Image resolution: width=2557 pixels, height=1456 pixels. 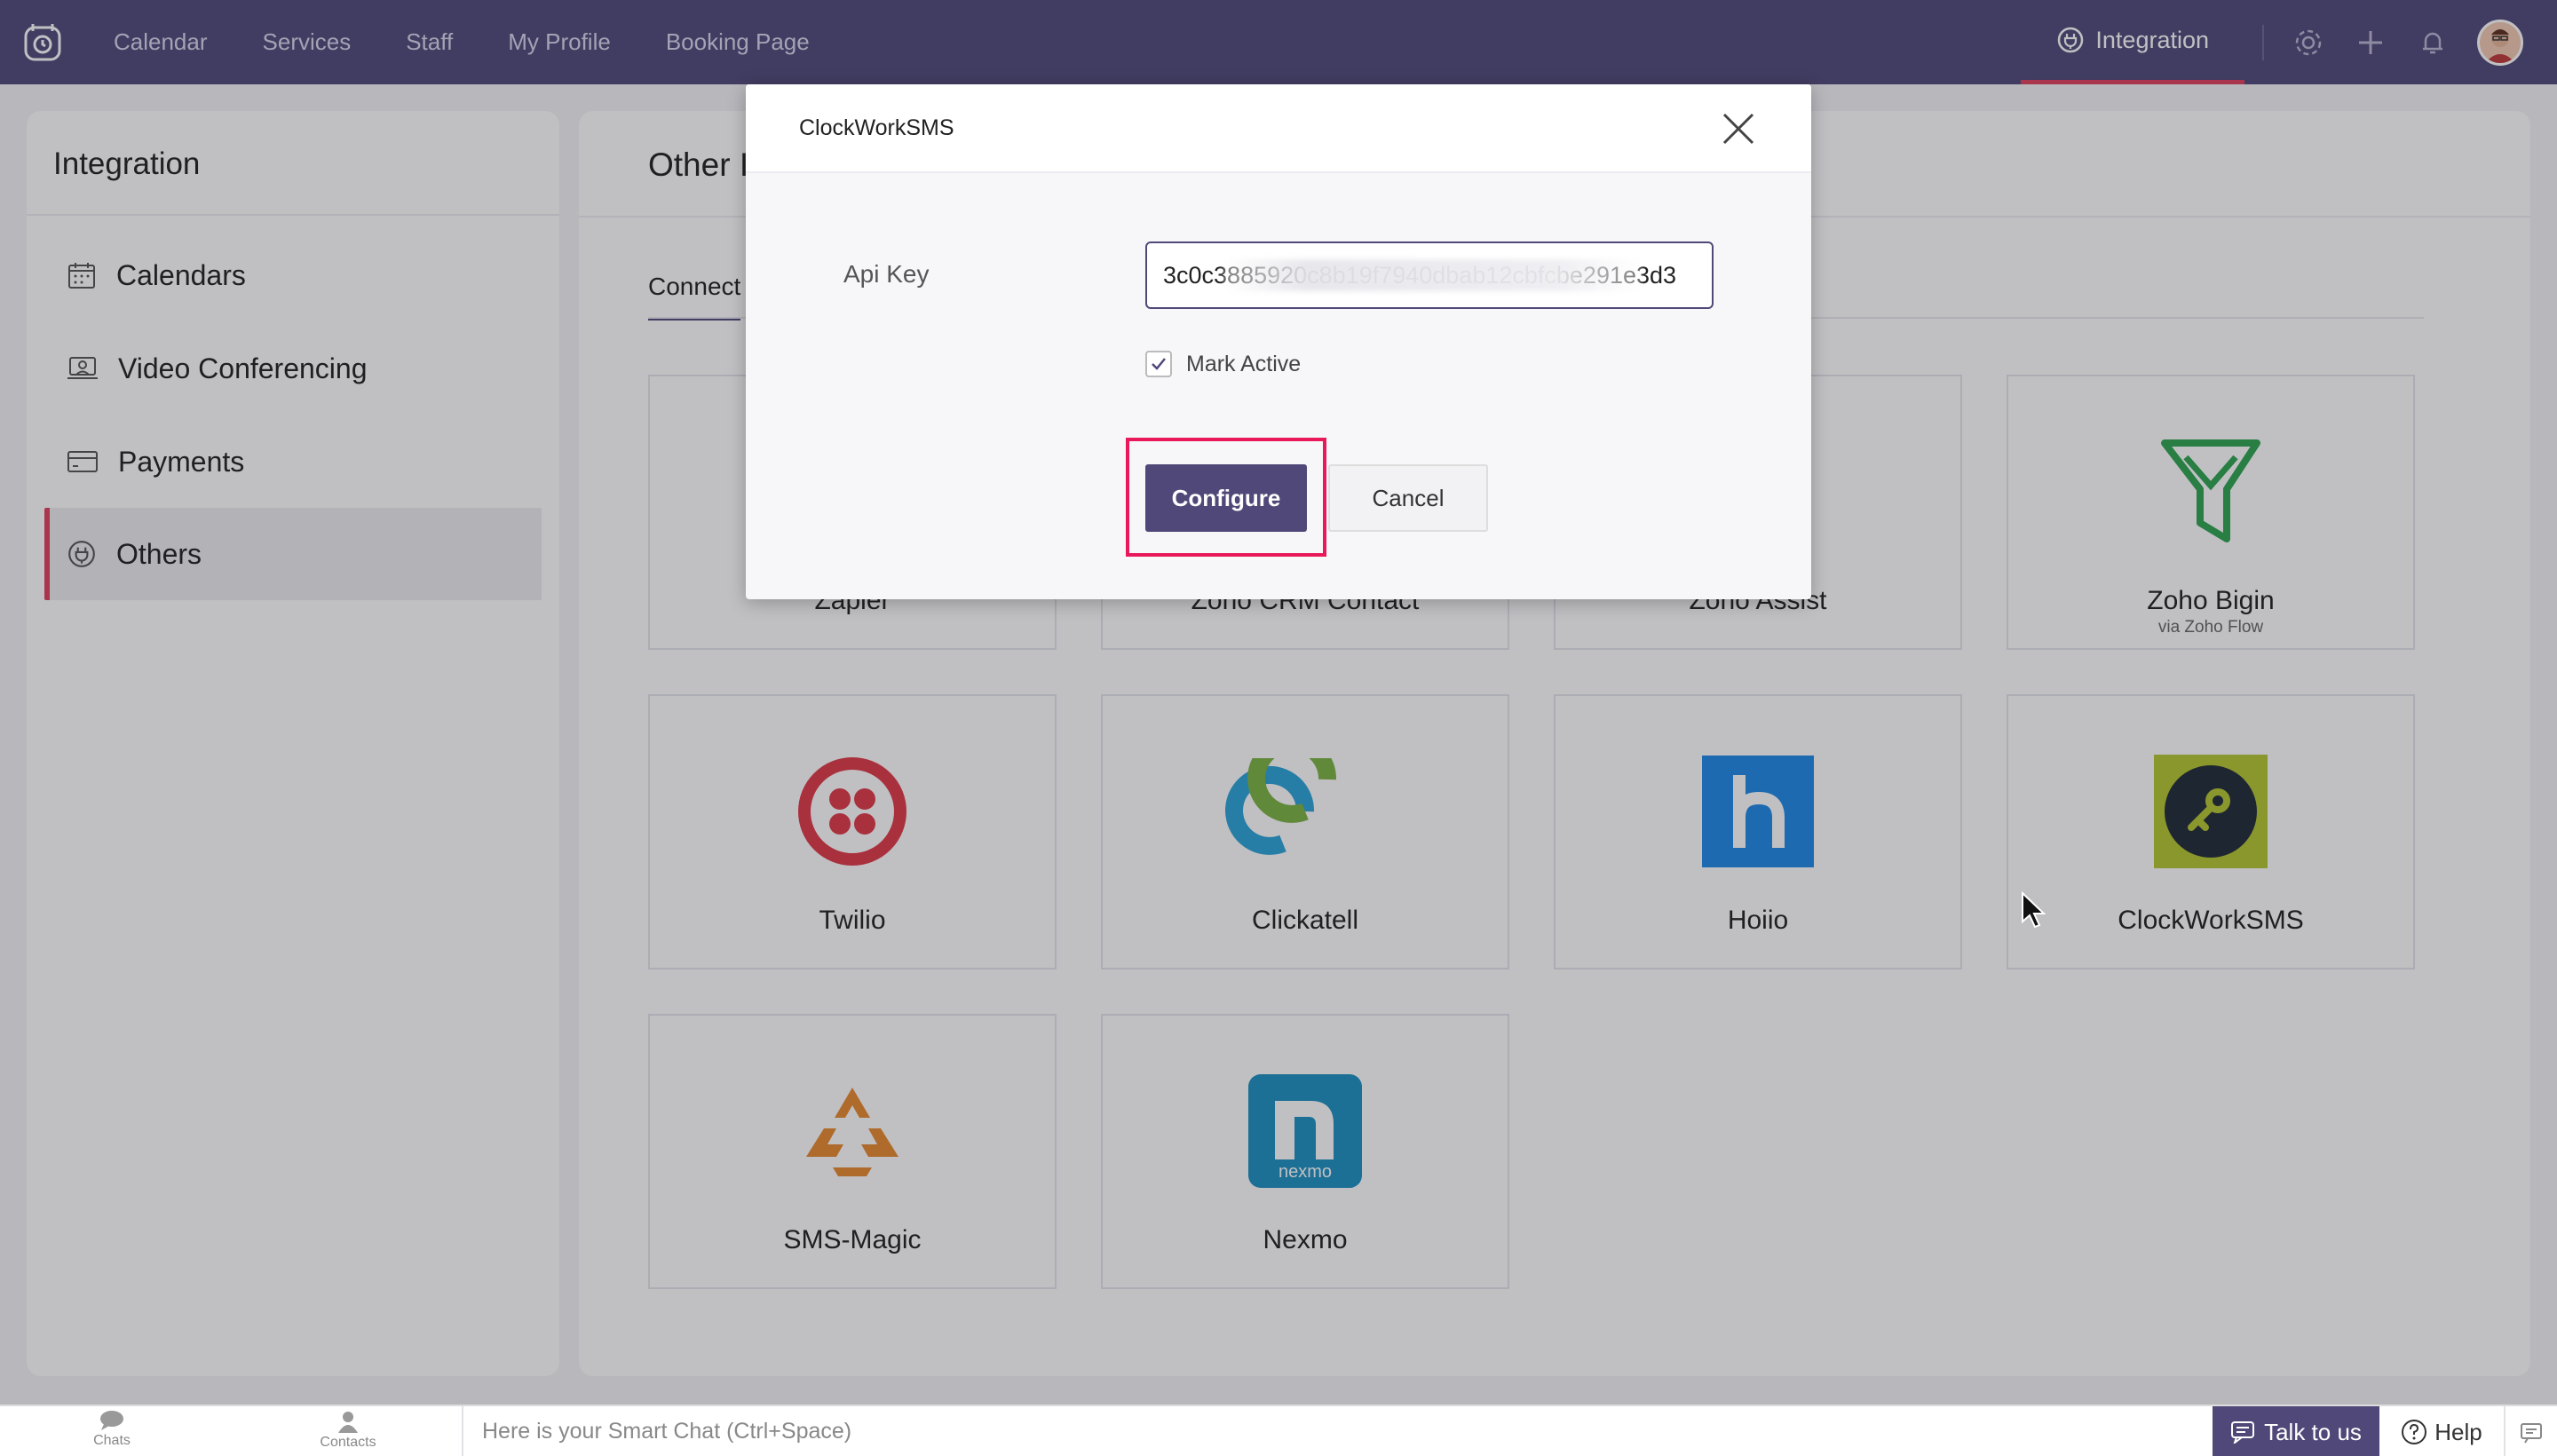 What do you see at coordinates (348, 1442) in the screenshot?
I see `contacts-label: Contacts` at bounding box center [348, 1442].